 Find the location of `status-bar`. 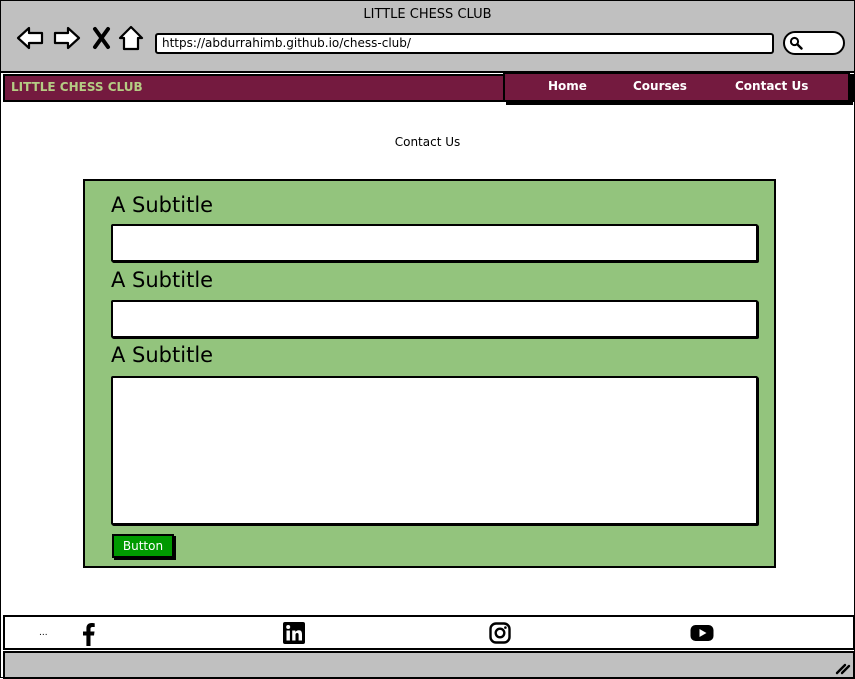

status-bar is located at coordinates (429, 665).